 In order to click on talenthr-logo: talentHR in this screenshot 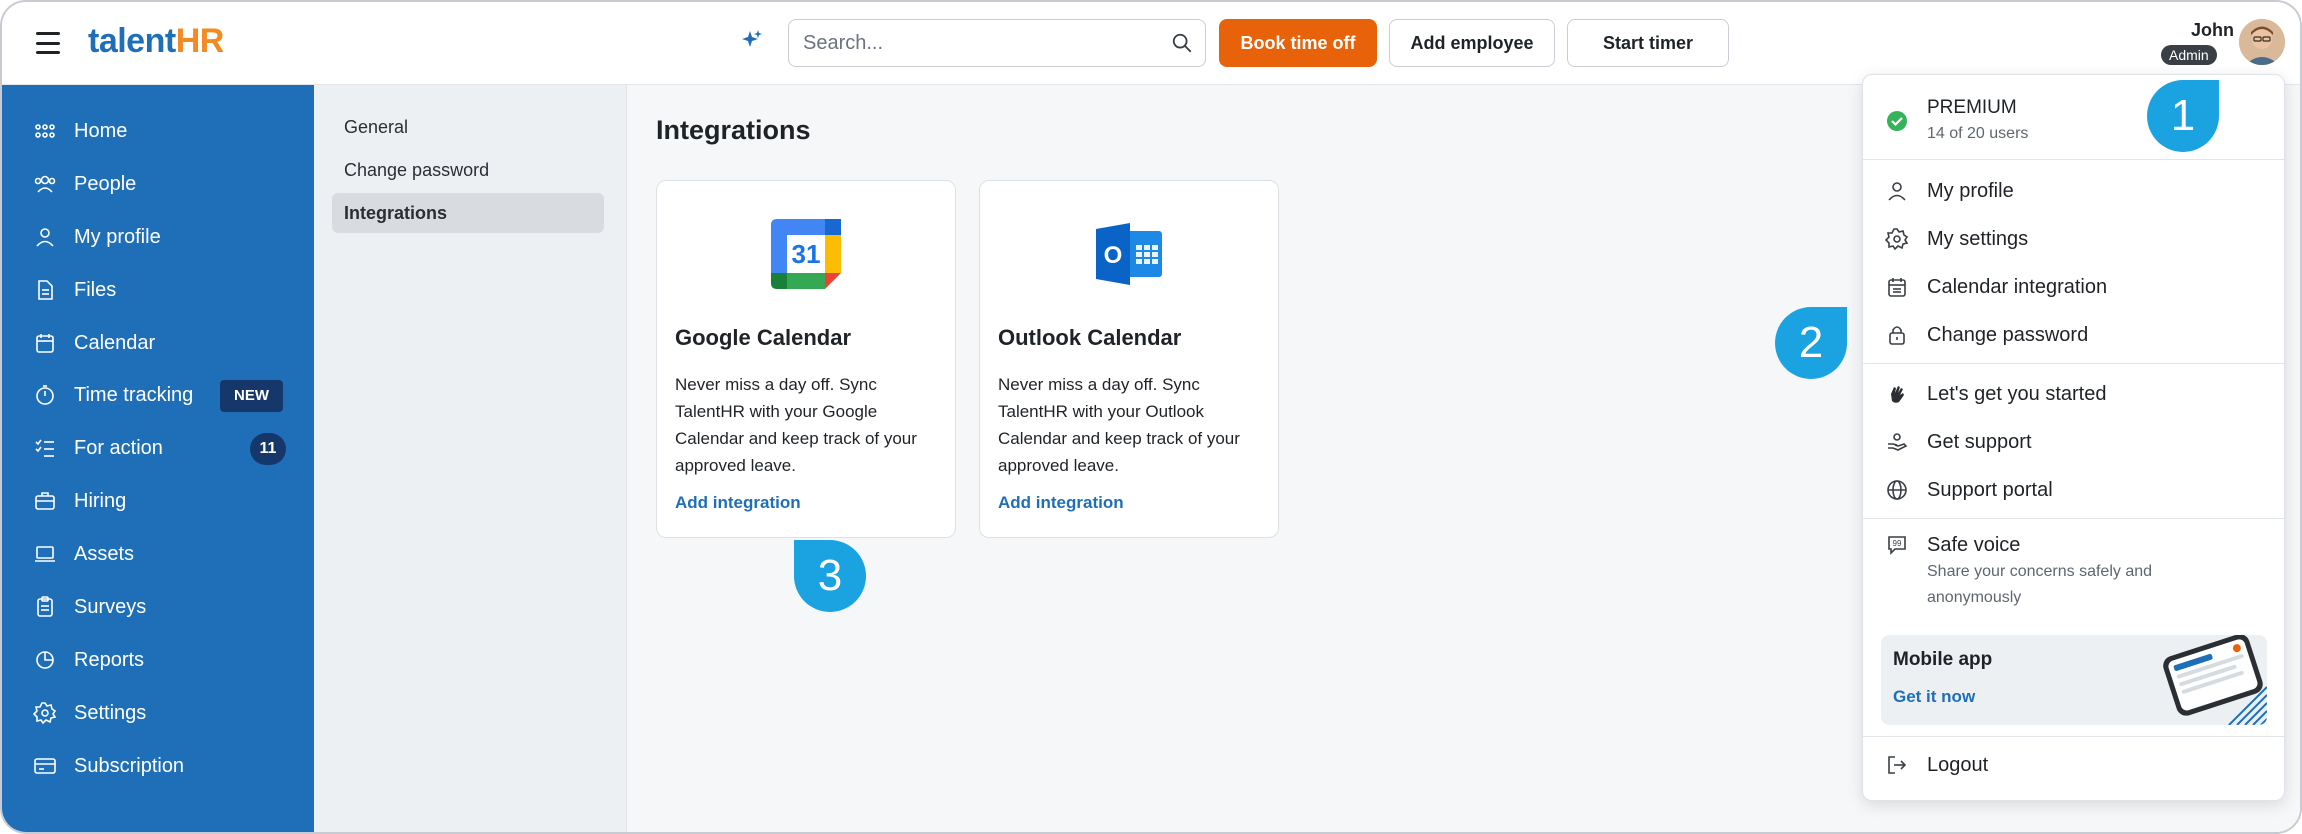, I will do `click(156, 41)`.